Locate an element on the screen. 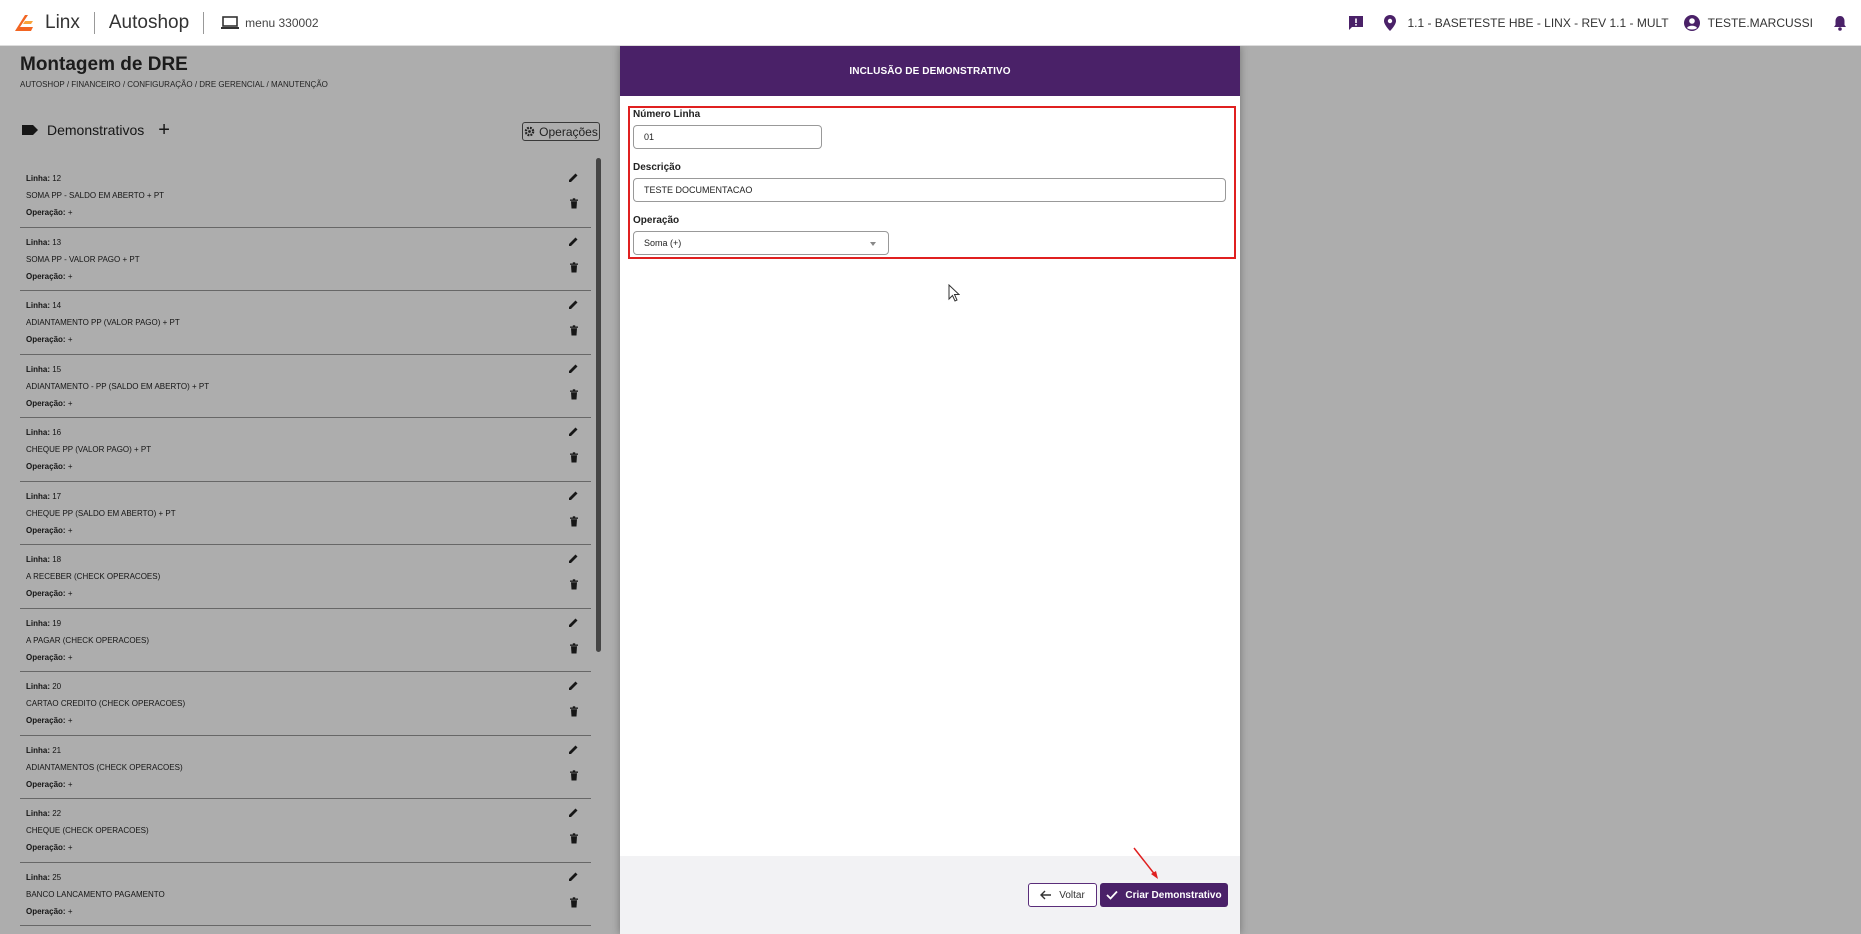 The height and width of the screenshot is (934, 1861). numero-linha-label: Número Linha is located at coordinates (667, 114).